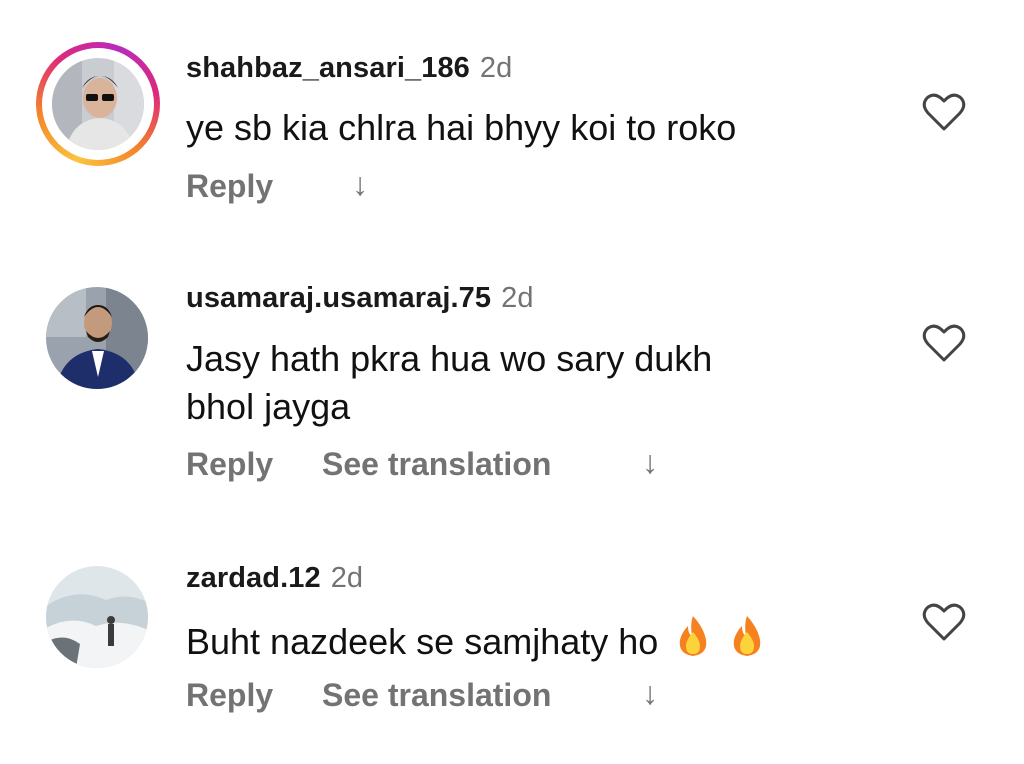 Image resolution: width=1024 pixels, height=764 pixels. What do you see at coordinates (349, 68) in the screenshot?
I see `username: shahbaz_ansari_186 2d` at bounding box center [349, 68].